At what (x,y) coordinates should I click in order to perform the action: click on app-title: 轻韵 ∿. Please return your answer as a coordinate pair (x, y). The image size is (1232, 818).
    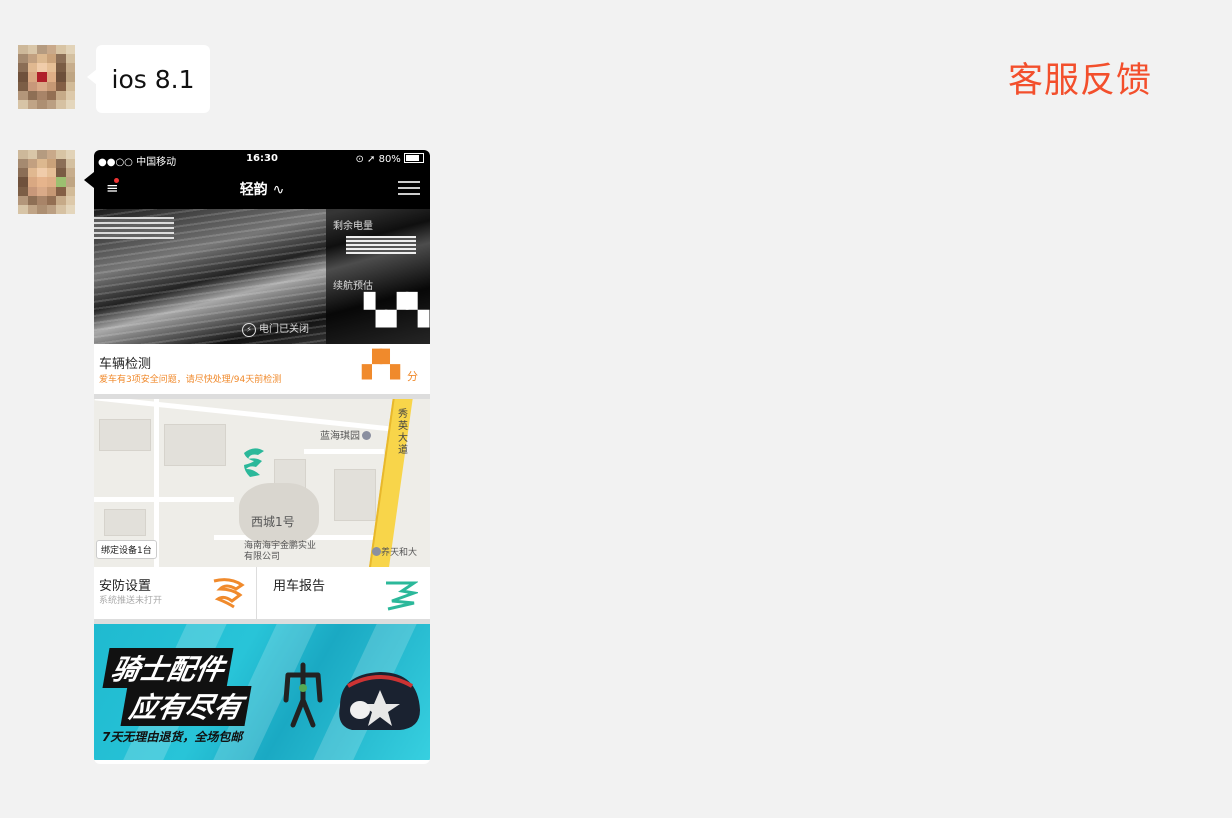
    Looking at the image, I should click on (262, 190).